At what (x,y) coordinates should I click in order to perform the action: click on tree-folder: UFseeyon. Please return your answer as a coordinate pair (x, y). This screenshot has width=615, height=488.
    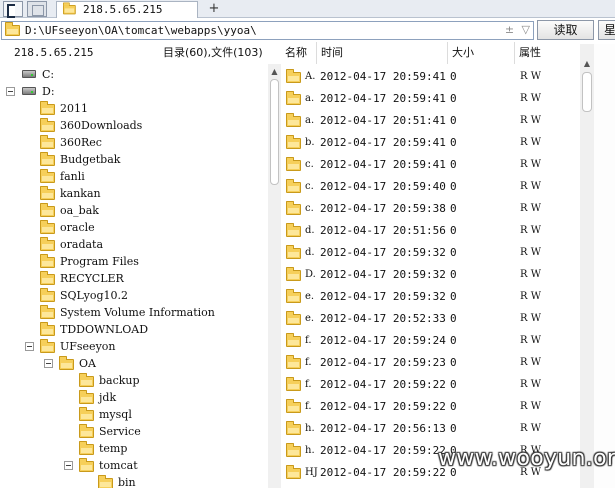
    Looking at the image, I should click on (134, 346).